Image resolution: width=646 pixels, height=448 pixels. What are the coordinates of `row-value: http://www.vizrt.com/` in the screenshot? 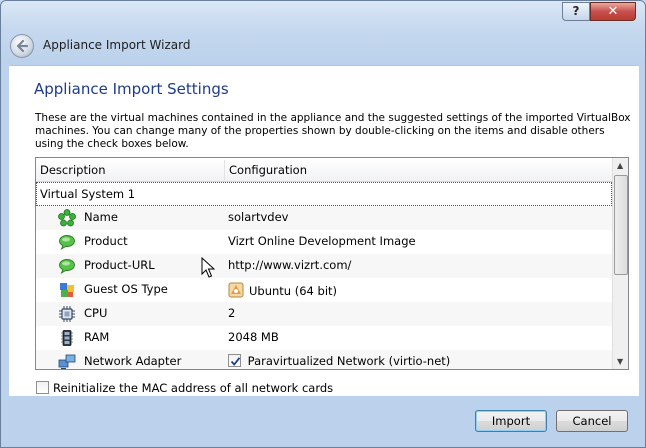 It's located at (290, 265).